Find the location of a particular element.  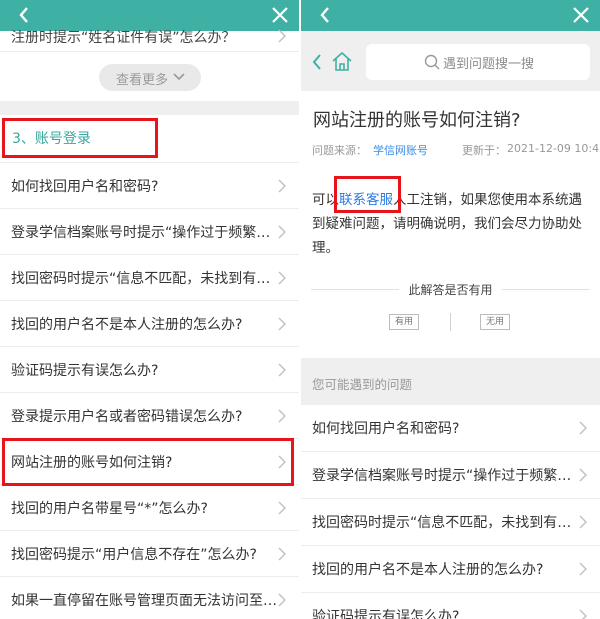

useful-button: 有用 is located at coordinates (404, 322).